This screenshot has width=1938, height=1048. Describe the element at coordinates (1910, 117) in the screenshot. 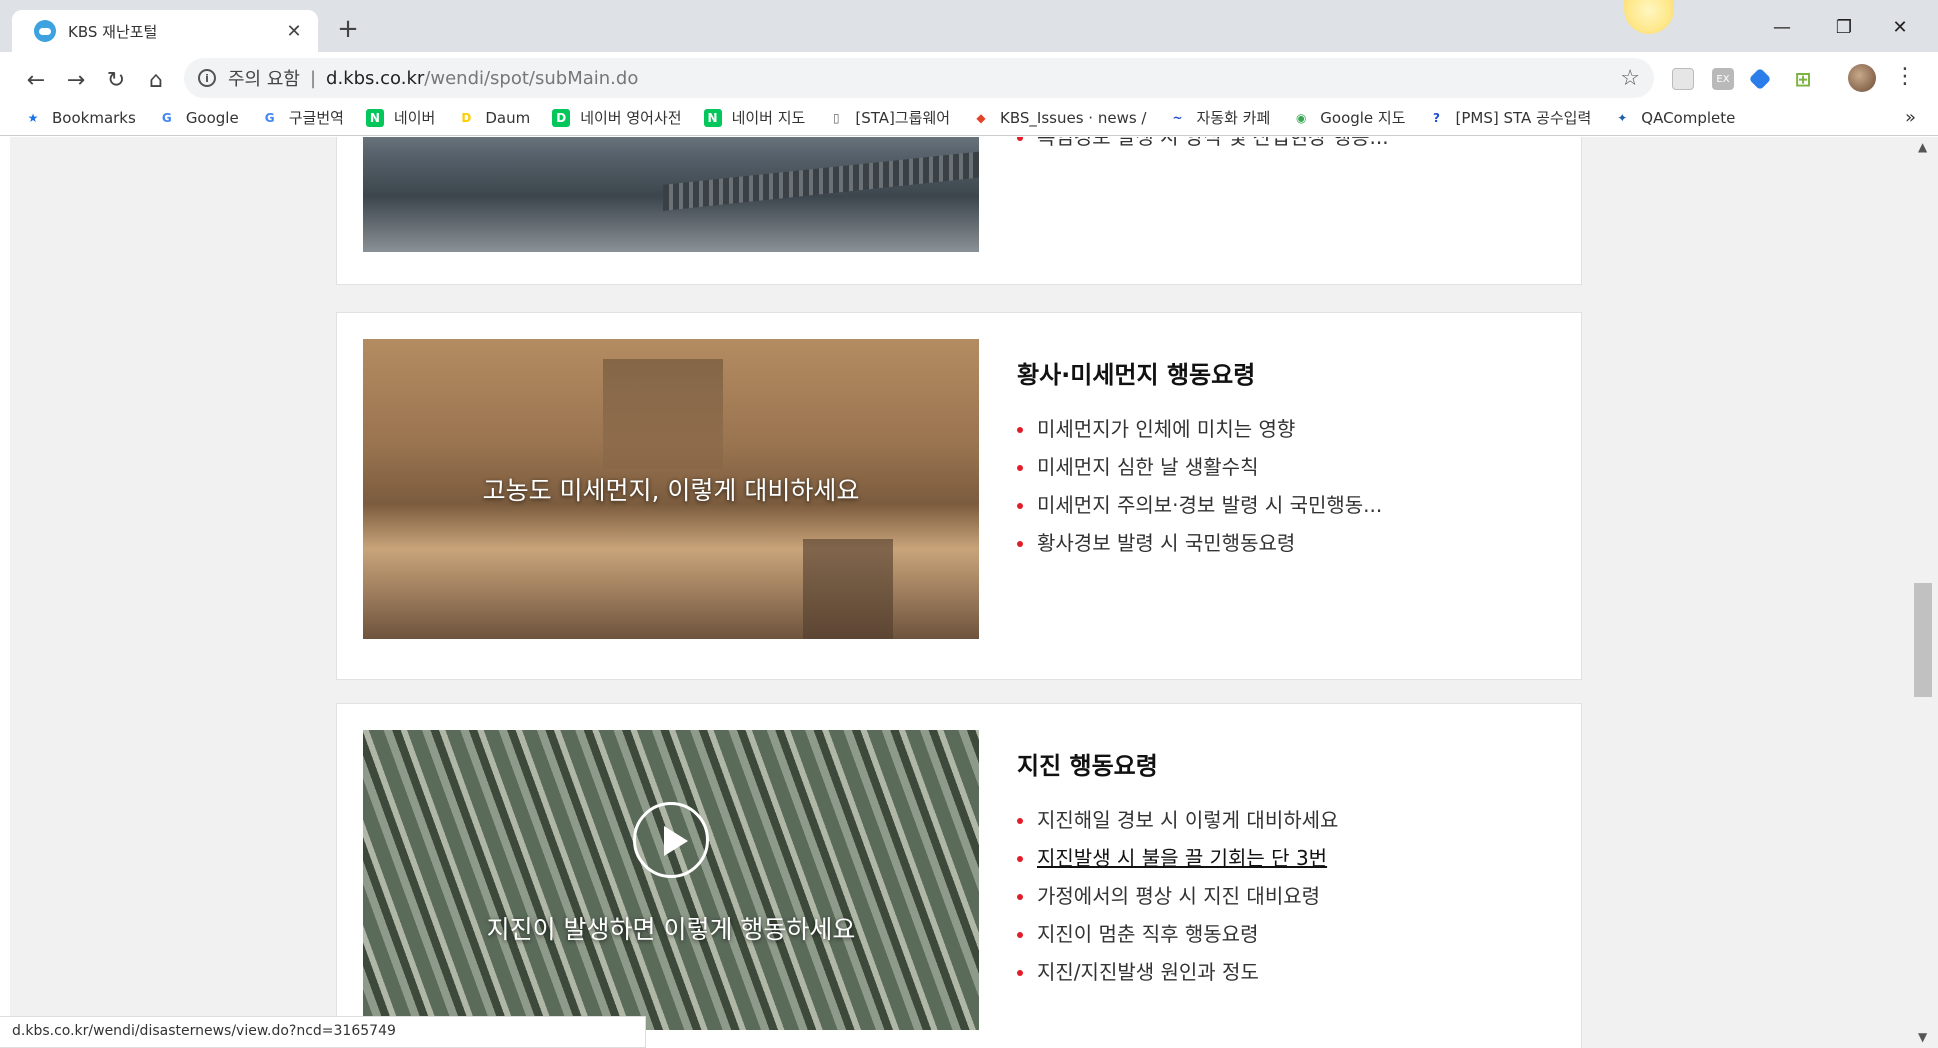

I see `bookmarks-more-button: »` at that location.